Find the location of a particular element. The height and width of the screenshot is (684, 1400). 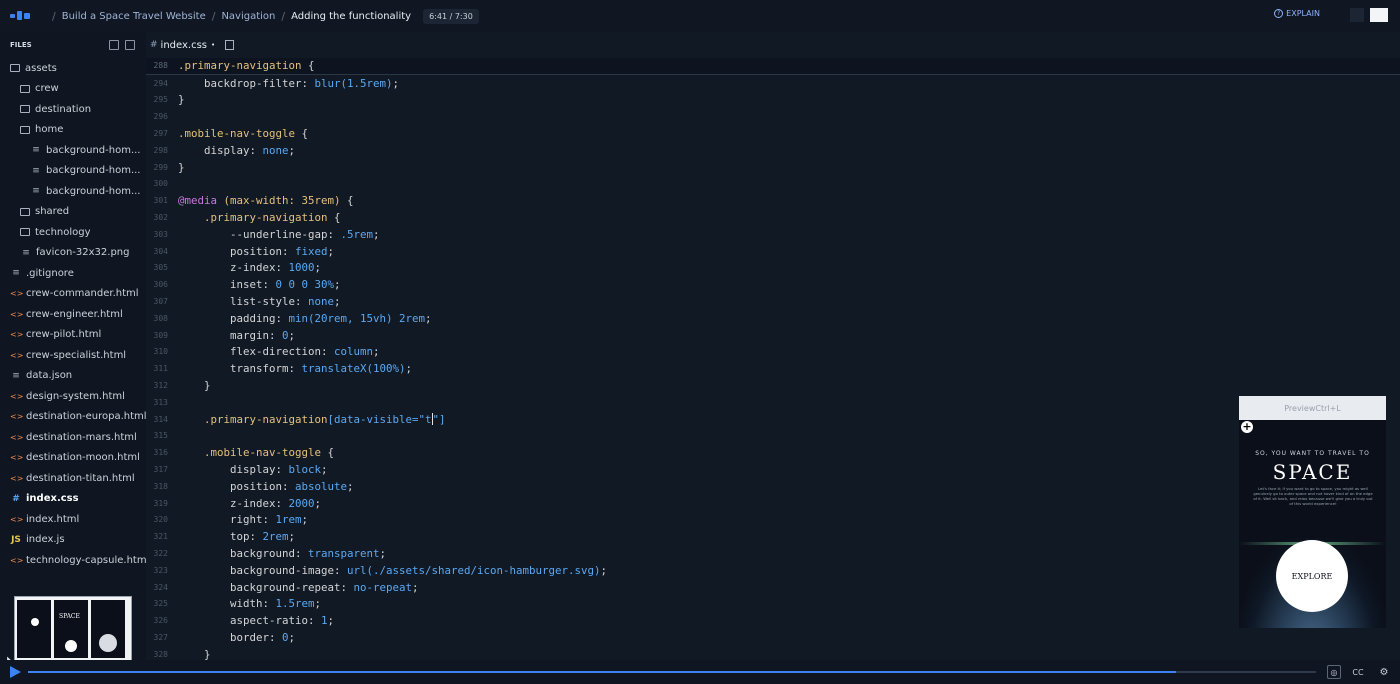

code-line: 308 padding: min(20rem, 15vh) 2rem; is located at coordinates (773, 318).